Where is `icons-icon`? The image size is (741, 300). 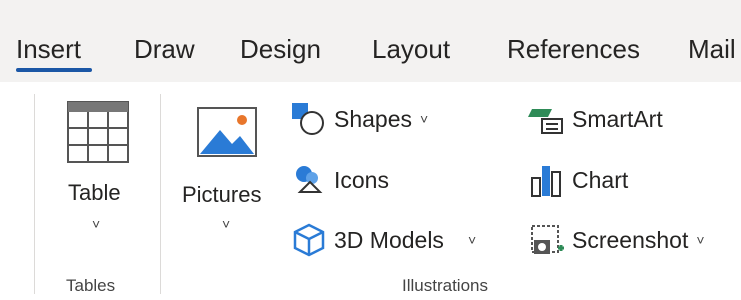 icons-icon is located at coordinates (309, 179).